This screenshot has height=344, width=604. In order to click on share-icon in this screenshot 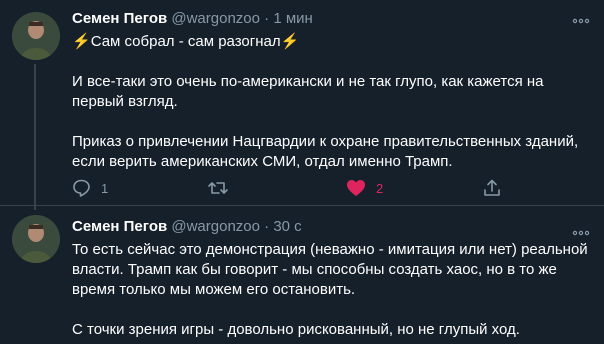, I will do `click(492, 187)`.